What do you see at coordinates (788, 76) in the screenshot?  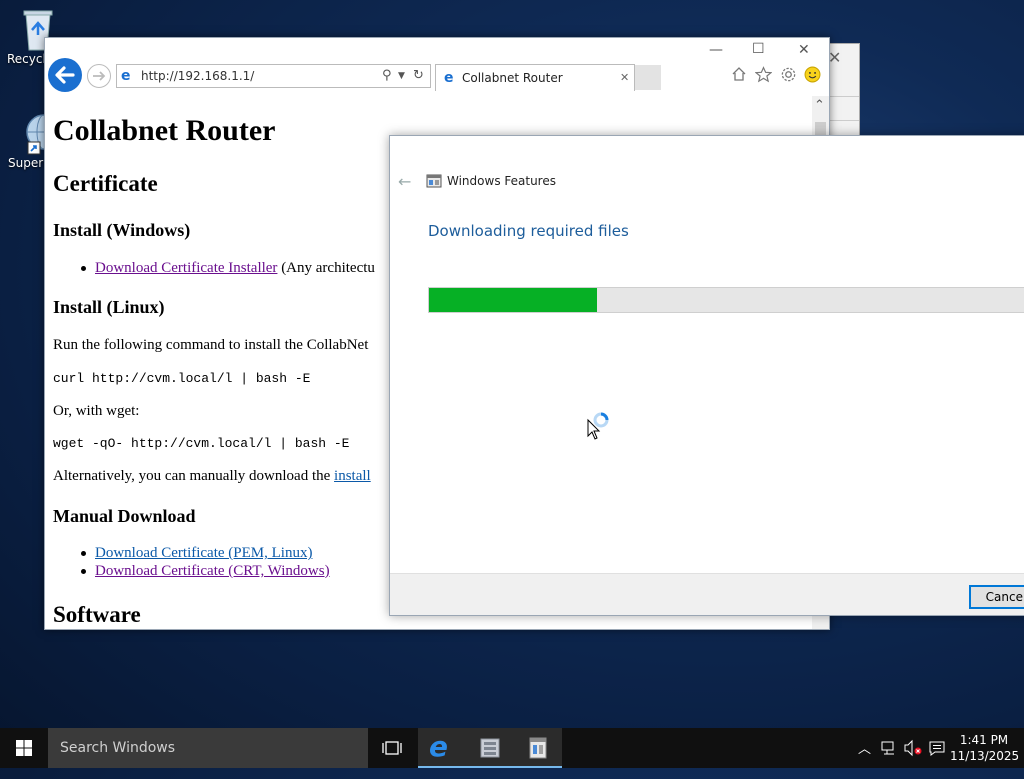 I see `gear-icon` at bounding box center [788, 76].